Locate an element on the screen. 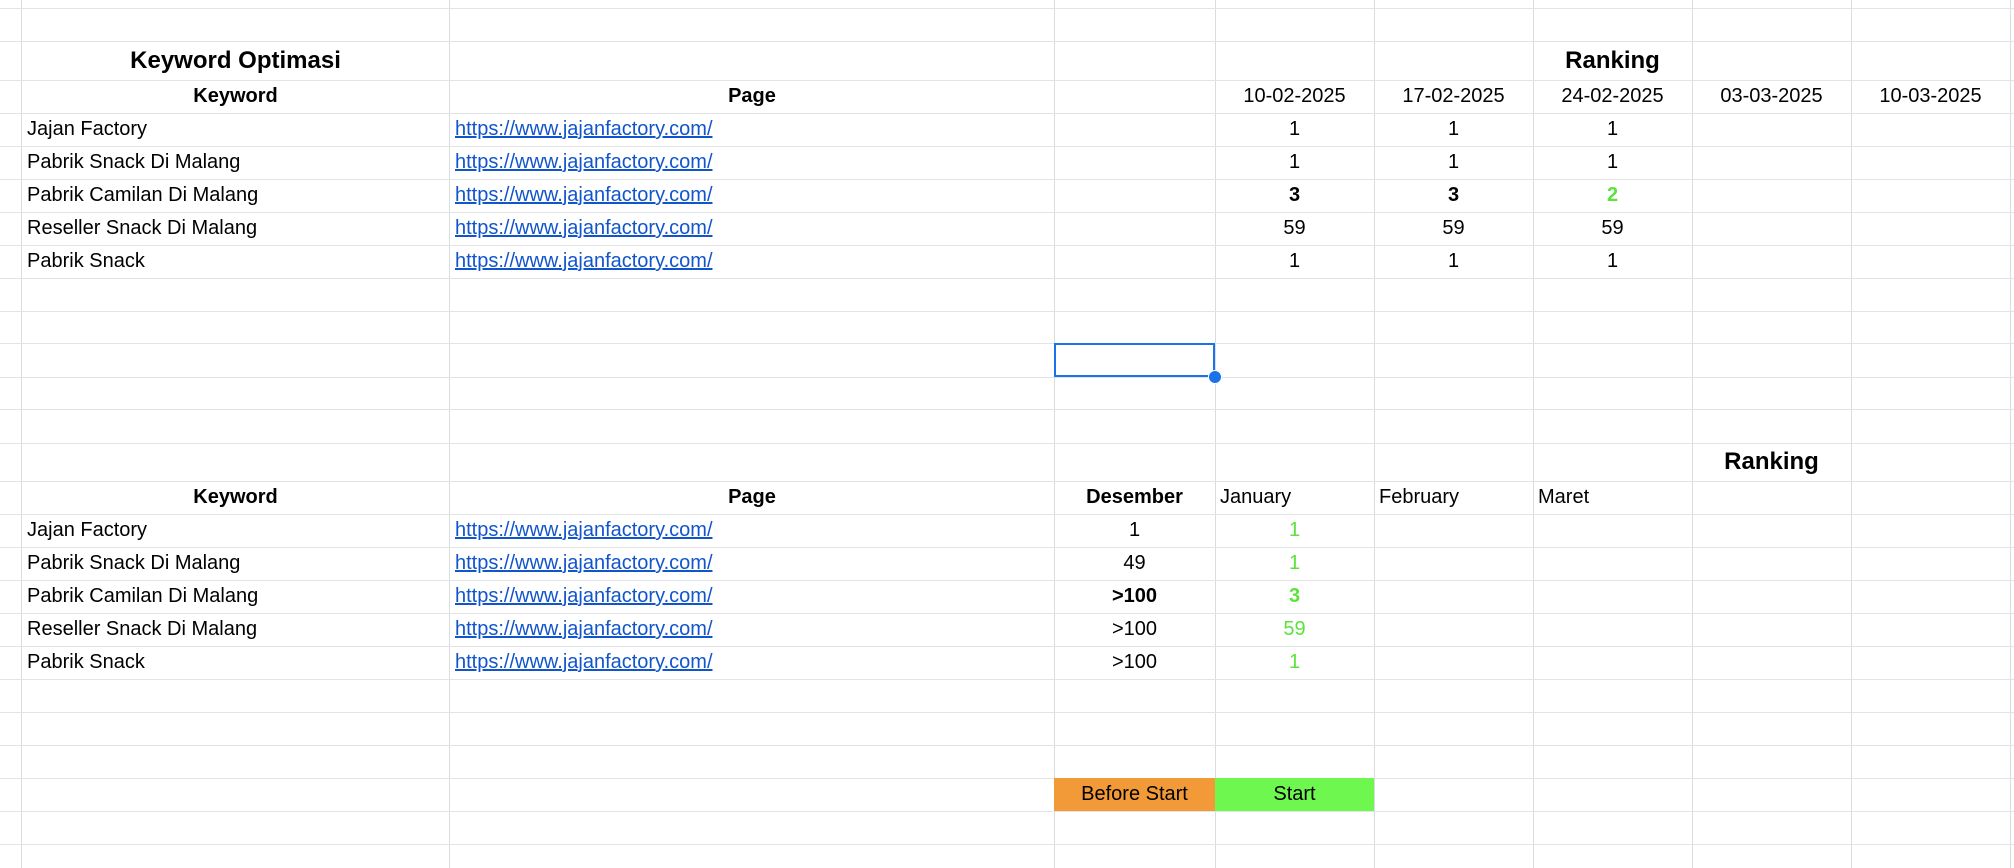  table1-keyword-cell: Pabrik Snack Di Malang is located at coordinates (134, 162).